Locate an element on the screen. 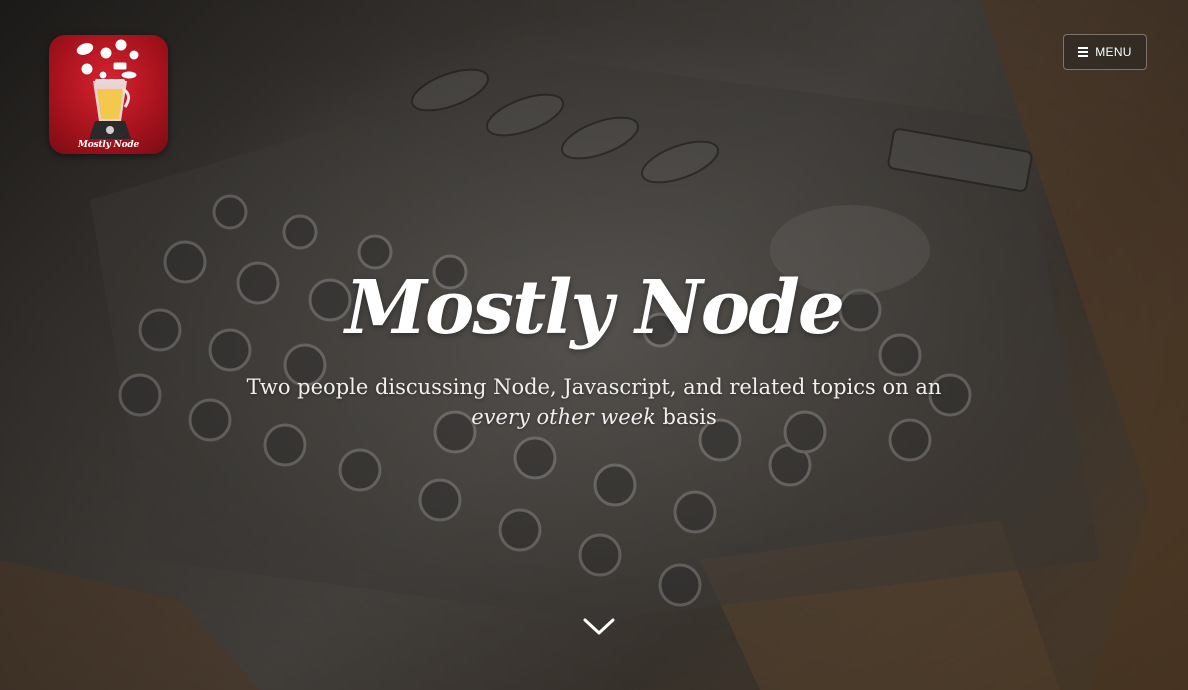 The width and height of the screenshot is (1188, 690). chevron-down-icon is located at coordinates (599, 626).